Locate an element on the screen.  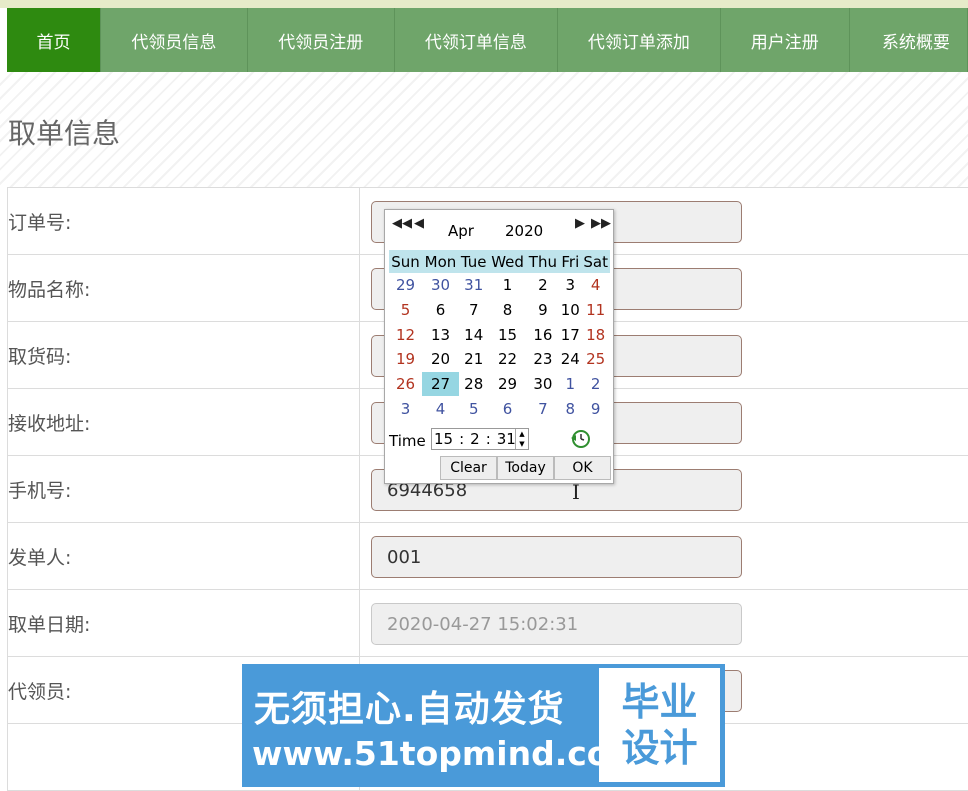
form-row-sender: 发单人: 001 is located at coordinates (488, 556).